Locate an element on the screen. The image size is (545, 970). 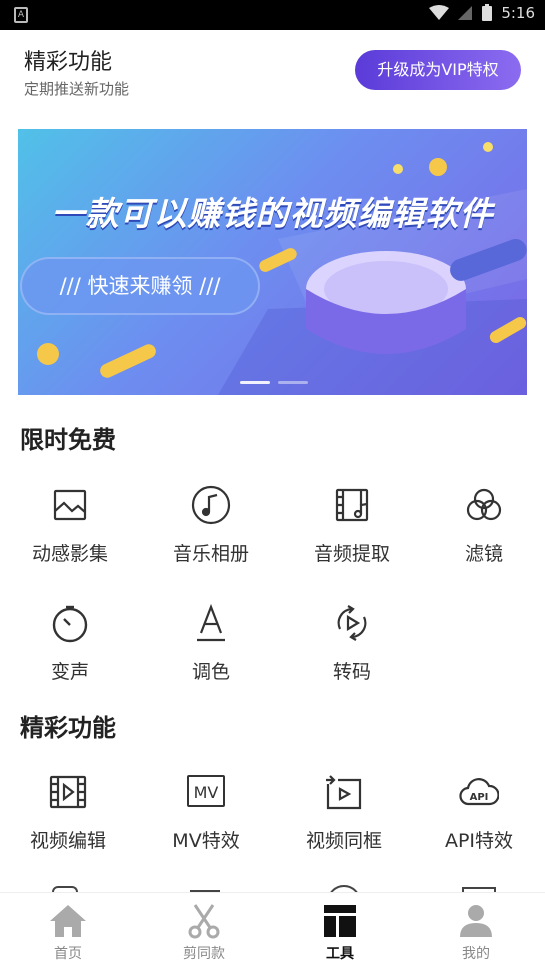
page-subtitle: 定期推送新功能 is located at coordinates (77, 89).